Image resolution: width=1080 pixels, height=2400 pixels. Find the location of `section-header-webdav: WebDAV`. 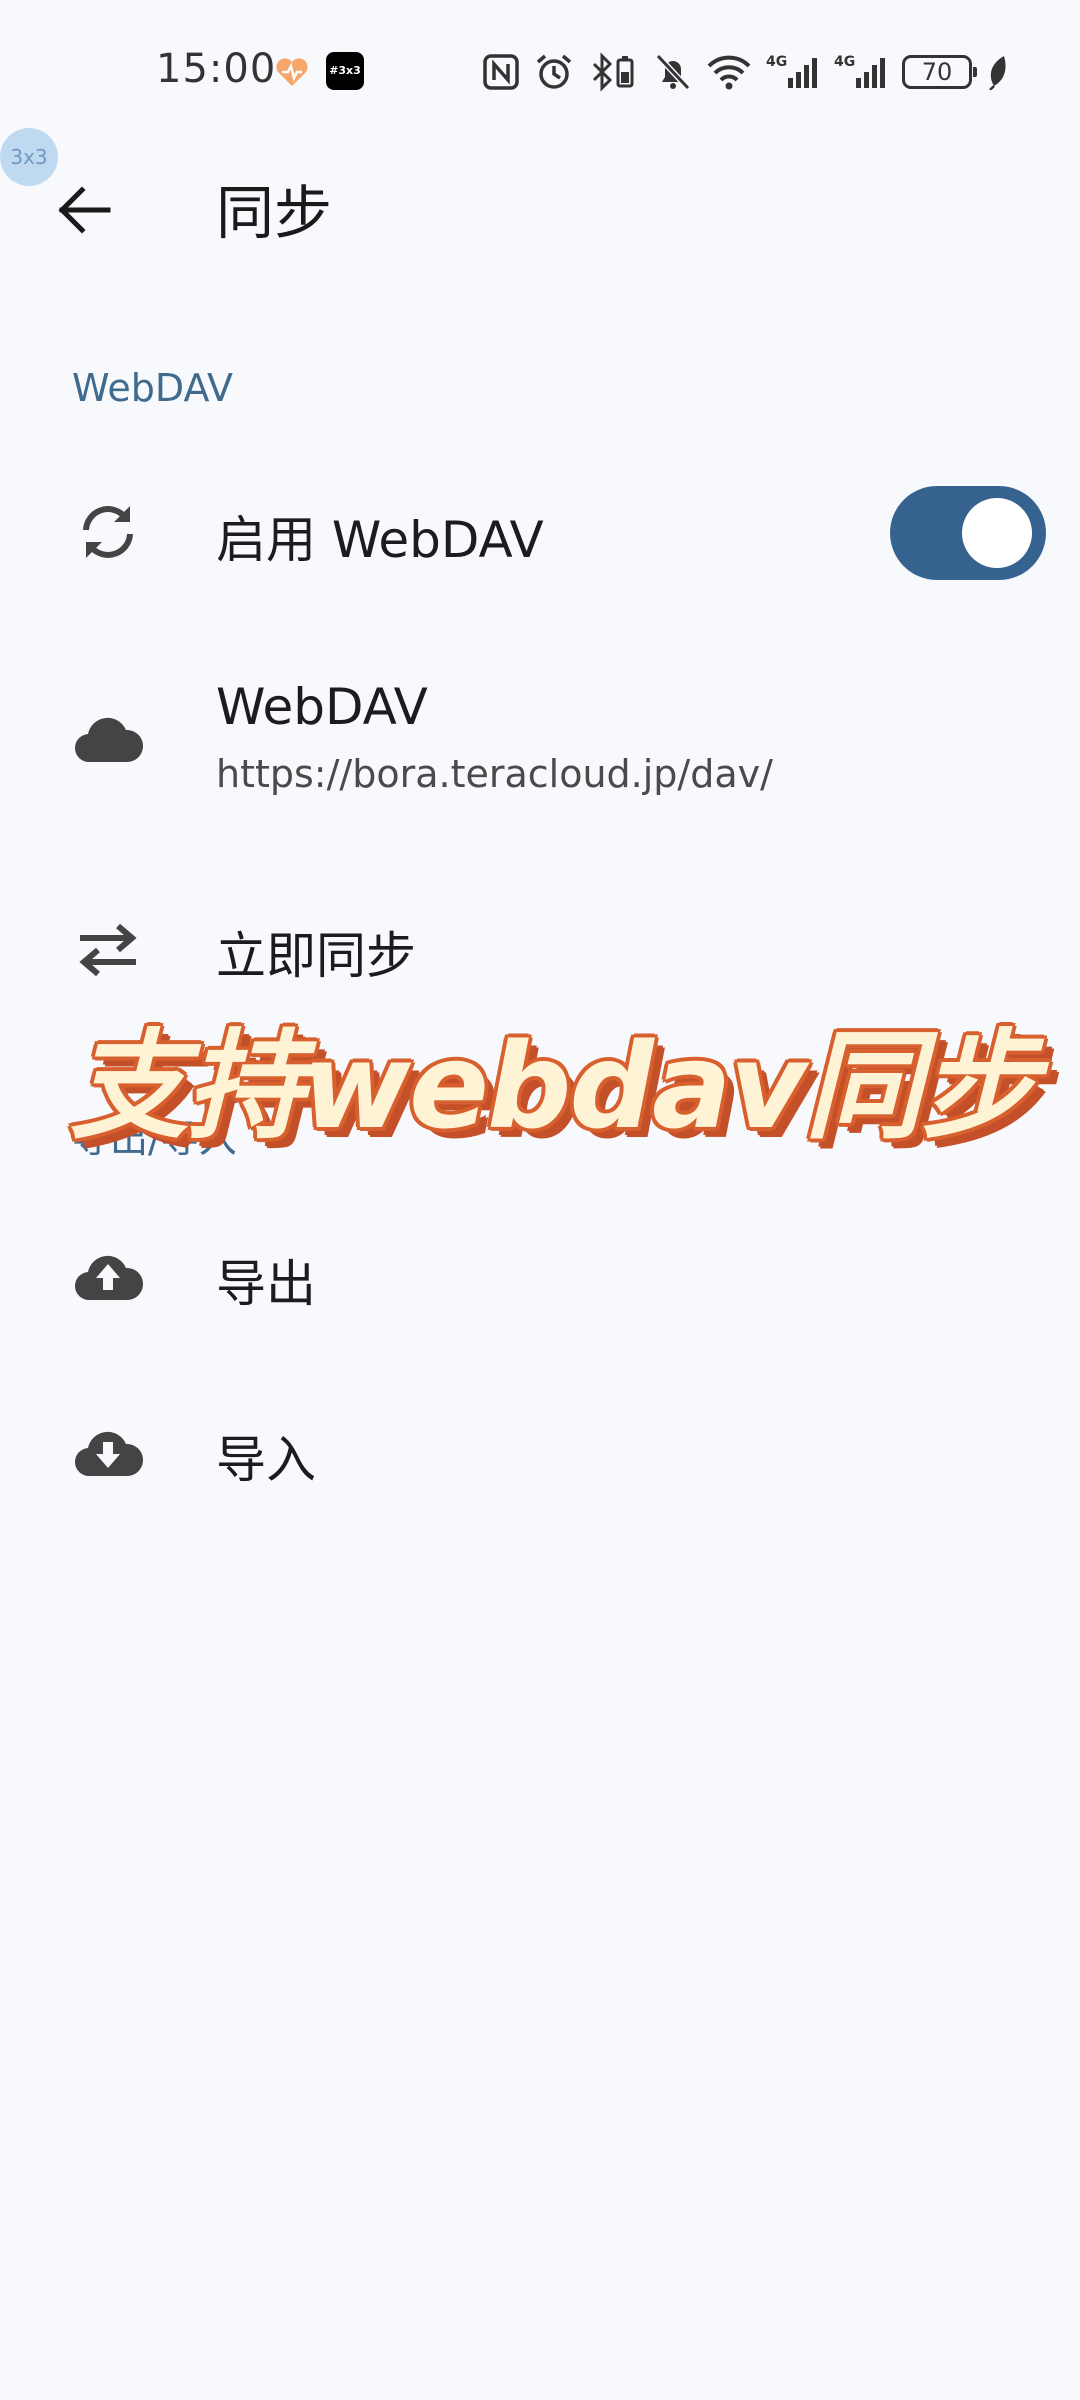

section-header-webdav: WebDAV is located at coordinates (152, 388).